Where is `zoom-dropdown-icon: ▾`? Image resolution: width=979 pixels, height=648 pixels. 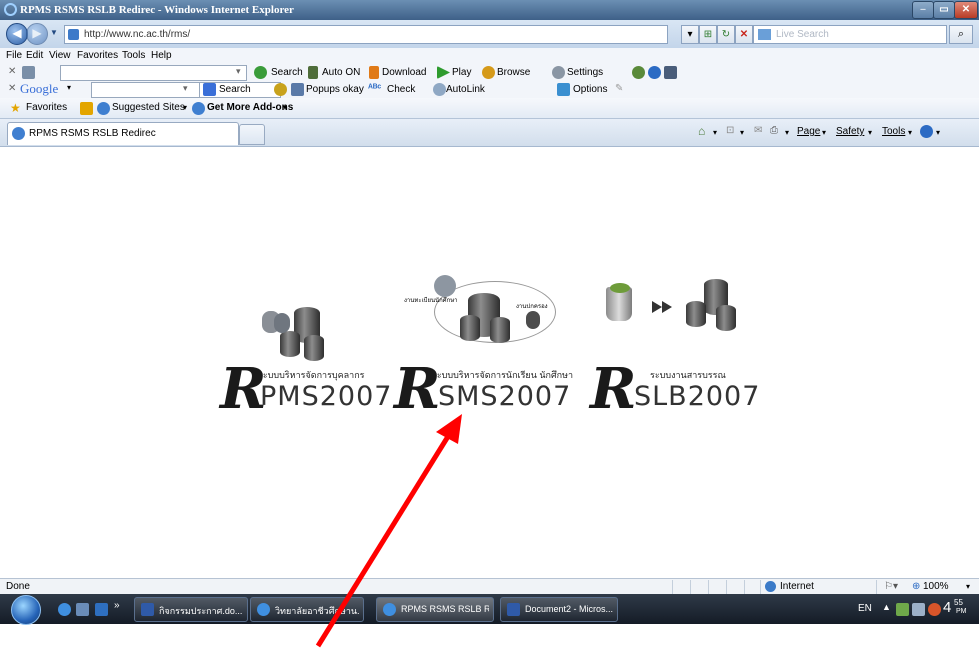
zoom-dropdown-icon: ▾ is located at coordinates (968, 586).